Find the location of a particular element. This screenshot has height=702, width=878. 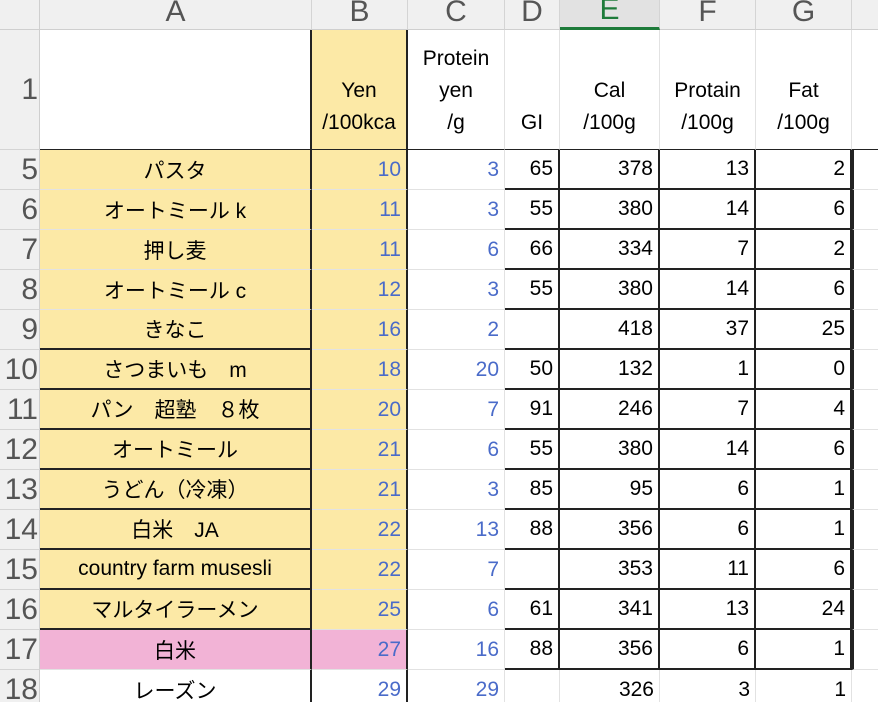

row-header: 14 is located at coordinates (20, 530).